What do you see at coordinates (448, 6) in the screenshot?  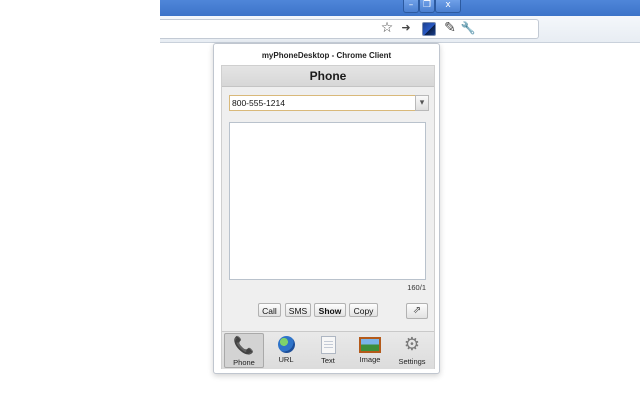 I see `close-window-button: x` at bounding box center [448, 6].